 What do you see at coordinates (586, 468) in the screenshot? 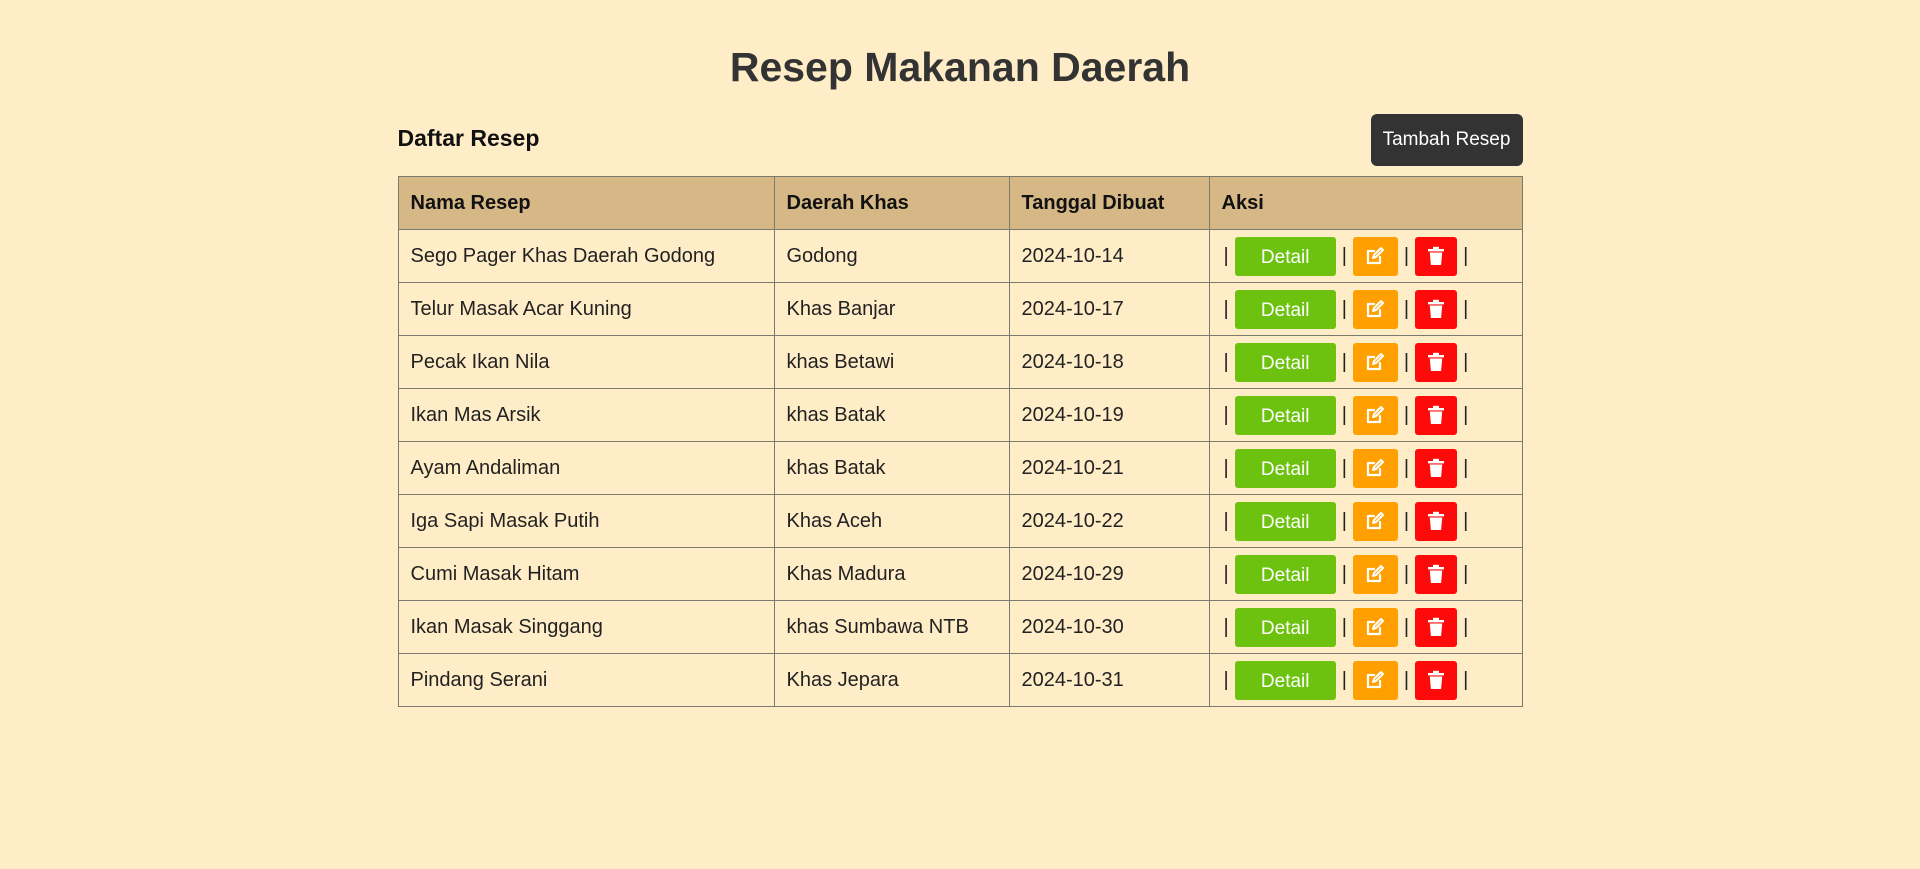
I see `recipe-name-cell: Ayam Andaliman` at bounding box center [586, 468].